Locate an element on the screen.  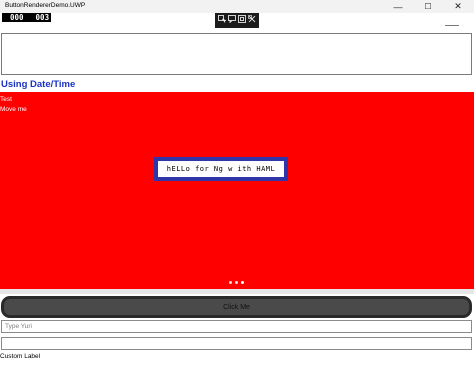
app-title: ButtonRendererDemo.UWP is located at coordinates (45, 5).